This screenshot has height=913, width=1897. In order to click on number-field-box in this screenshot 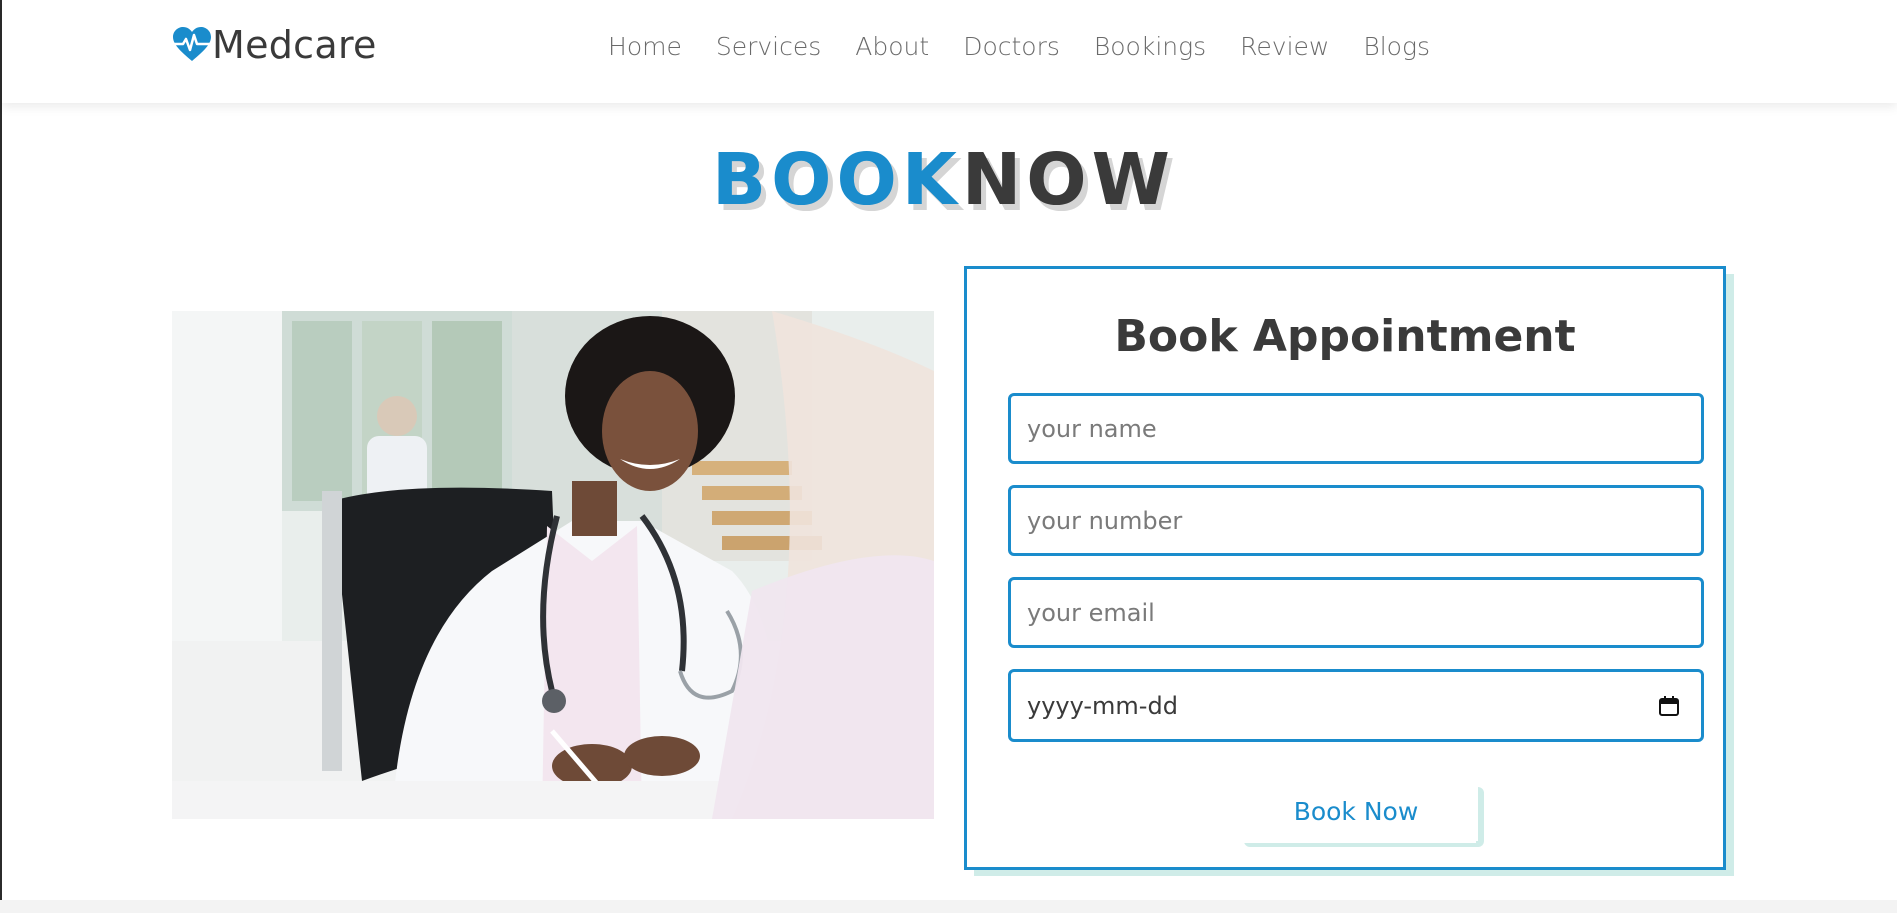, I will do `click(1356, 520)`.